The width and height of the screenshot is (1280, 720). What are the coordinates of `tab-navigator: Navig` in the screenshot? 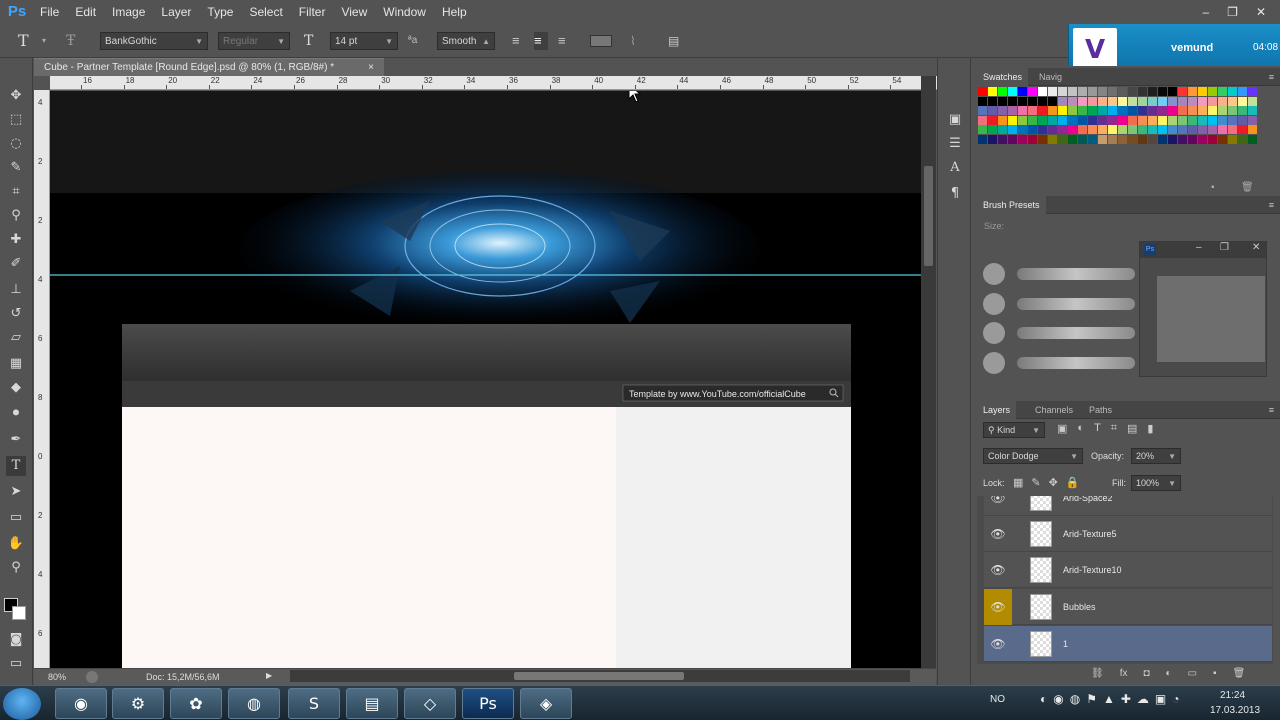 It's located at (1050, 77).